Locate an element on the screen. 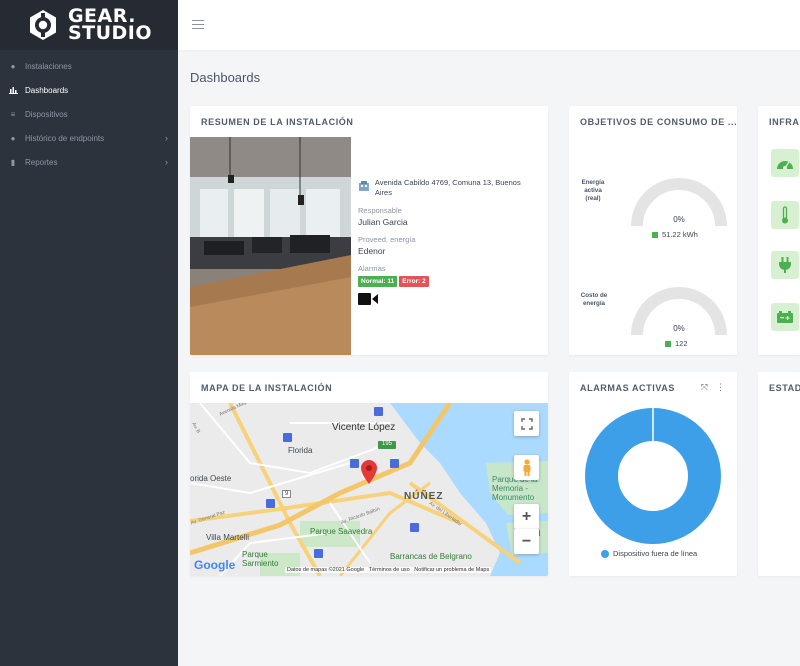 The height and width of the screenshot is (666, 800). globe-icon: ● is located at coordinates (13, 66).